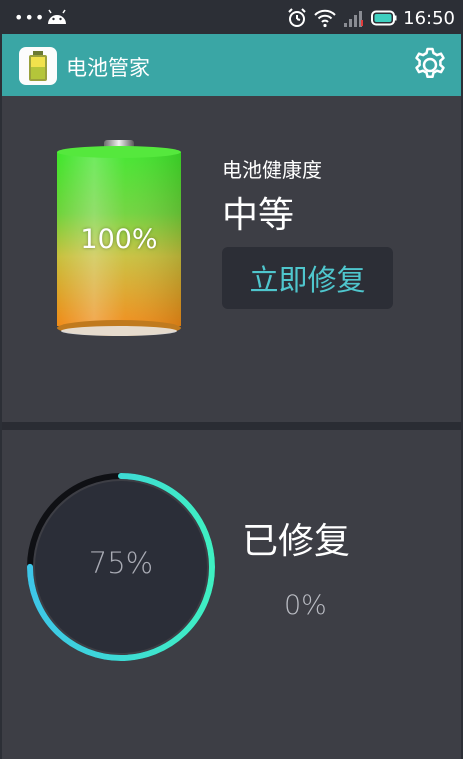  Describe the element at coordinates (297, 17) in the screenshot. I see `alarm-icon` at that location.